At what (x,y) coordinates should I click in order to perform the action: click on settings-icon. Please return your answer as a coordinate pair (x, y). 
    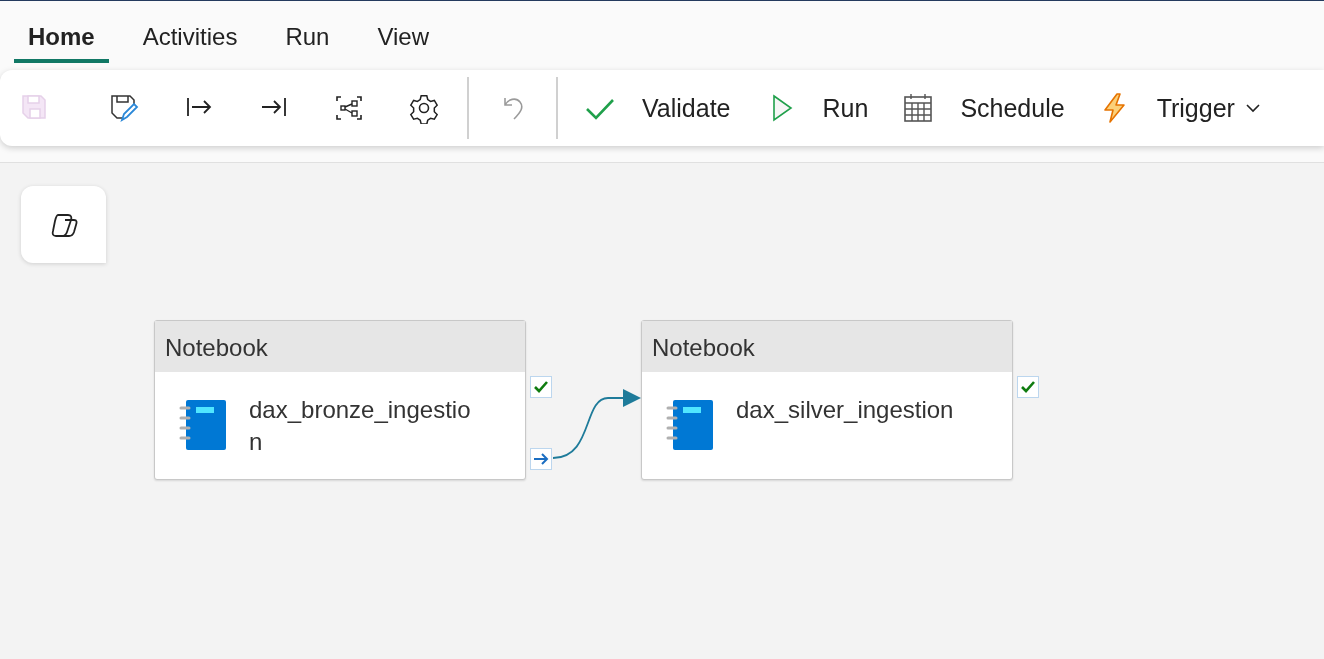
    Looking at the image, I should click on (424, 108).